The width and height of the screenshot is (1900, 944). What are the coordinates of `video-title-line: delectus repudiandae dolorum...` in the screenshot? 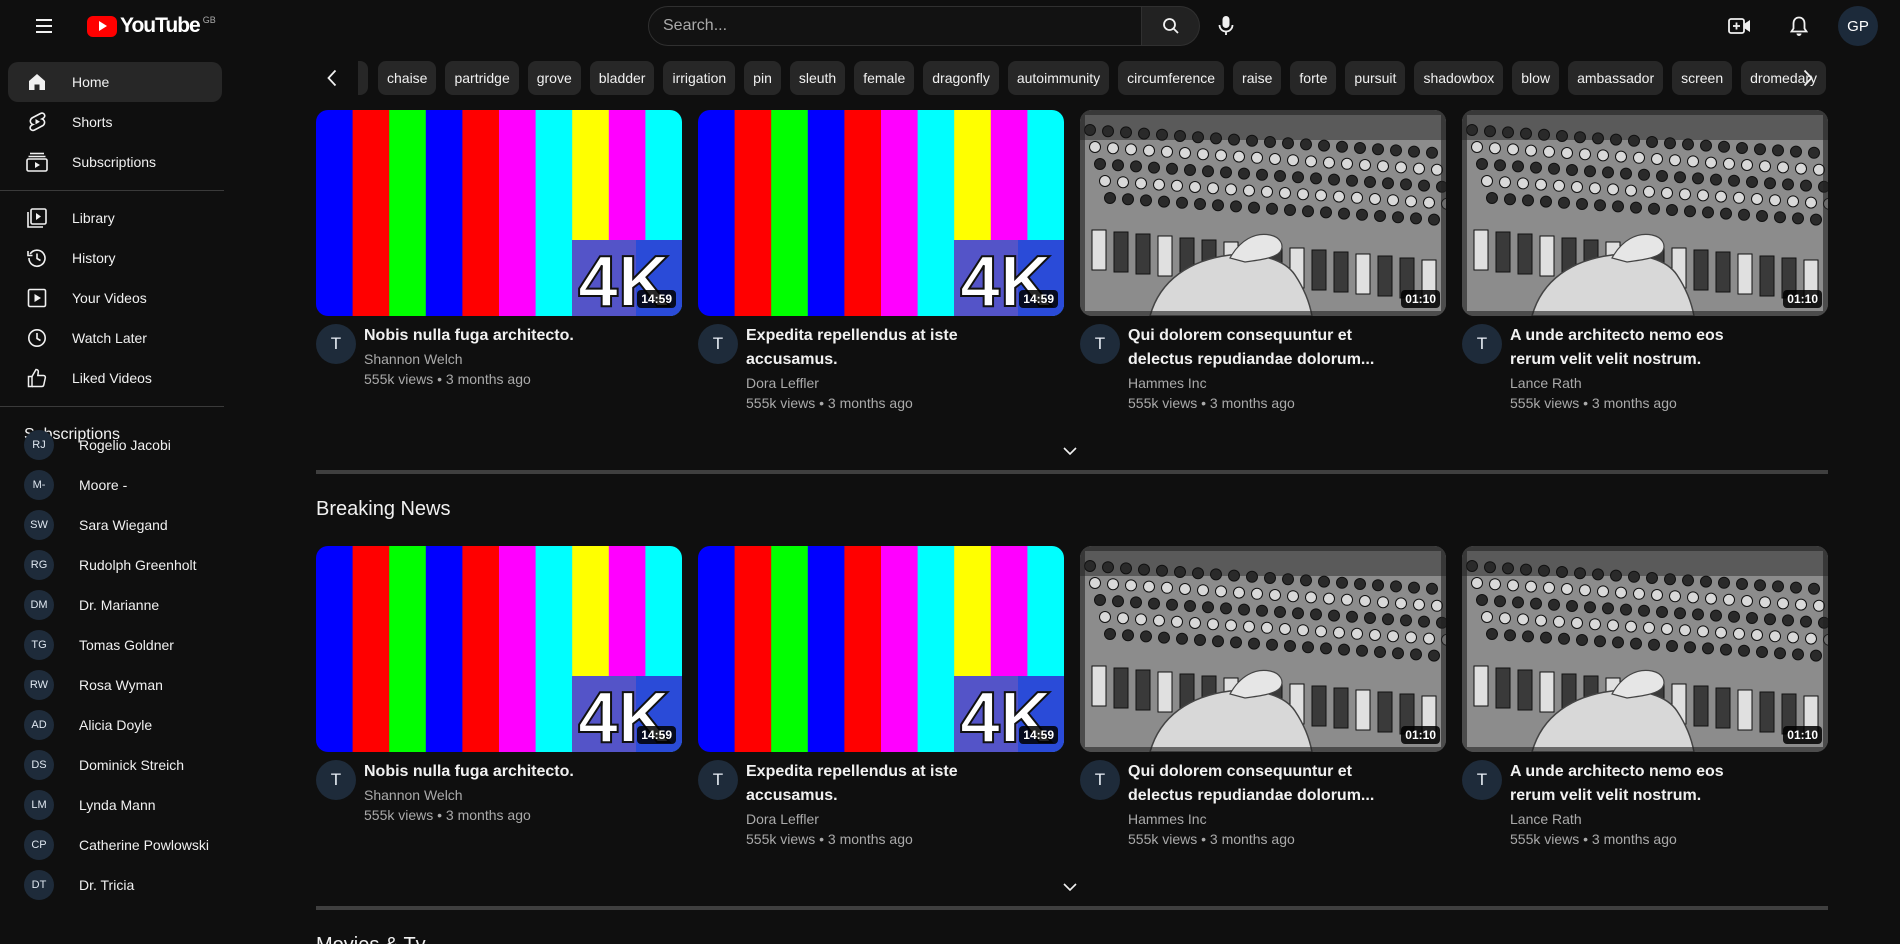 It's located at (1251, 359).